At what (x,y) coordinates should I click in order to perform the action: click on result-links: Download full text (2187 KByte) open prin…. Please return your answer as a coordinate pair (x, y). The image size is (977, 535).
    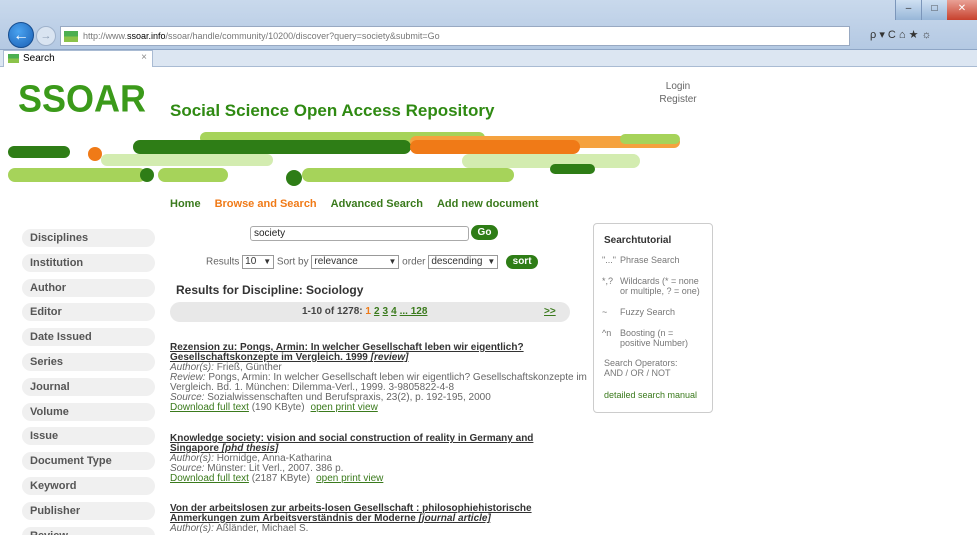
    Looking at the image, I should click on (380, 479).